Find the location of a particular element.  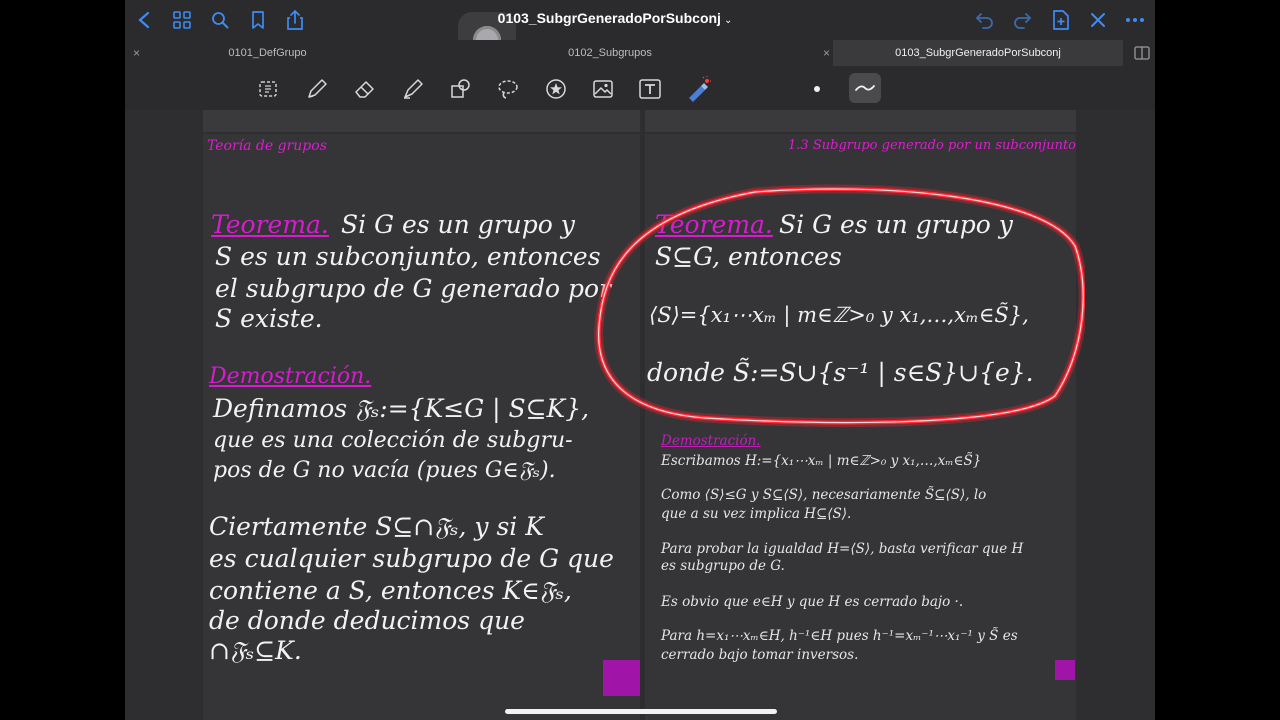

right-page-header: 1.3 Subgrupo generado por un subconjunto is located at coordinates (932, 145).